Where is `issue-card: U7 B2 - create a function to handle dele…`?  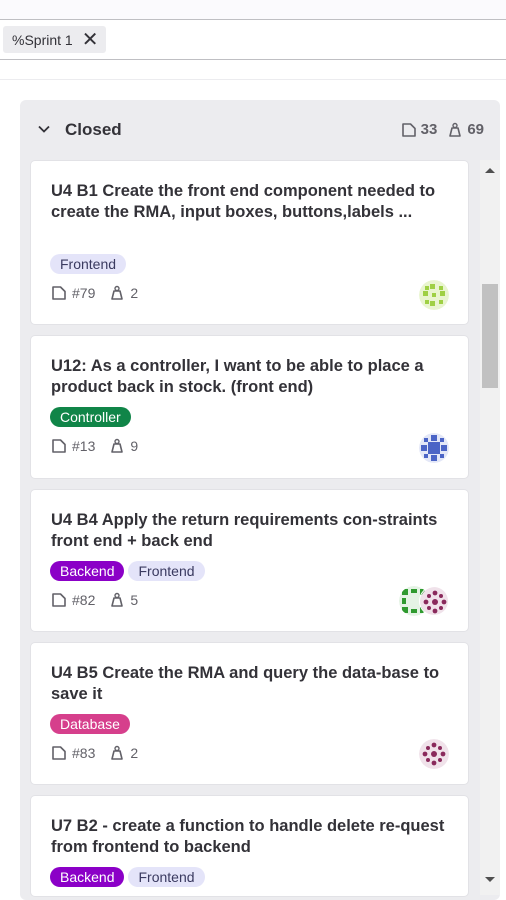
issue-card: U7 B2 - create a function to handle dele… is located at coordinates (249, 846).